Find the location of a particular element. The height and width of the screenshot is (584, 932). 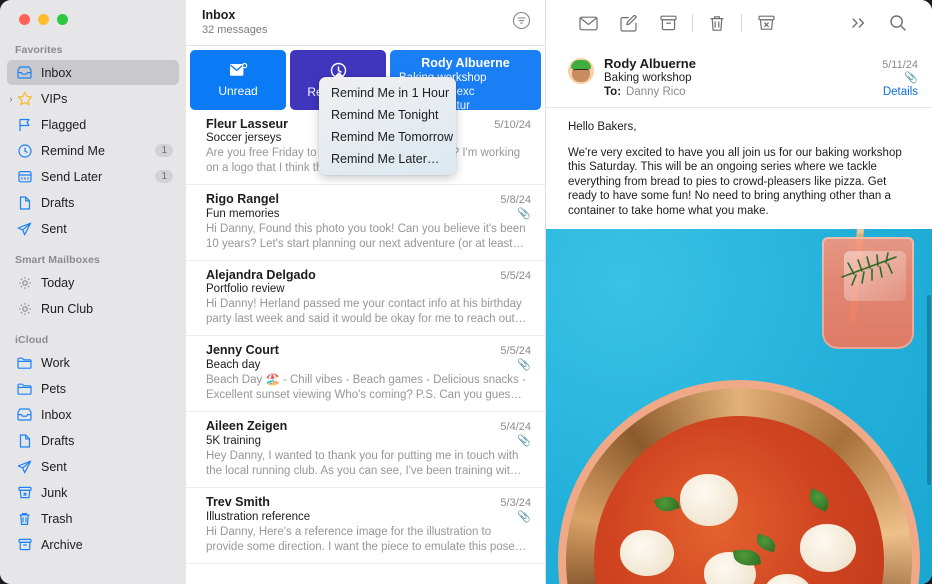

sidebar-item-label: Archive is located at coordinates (62, 544).